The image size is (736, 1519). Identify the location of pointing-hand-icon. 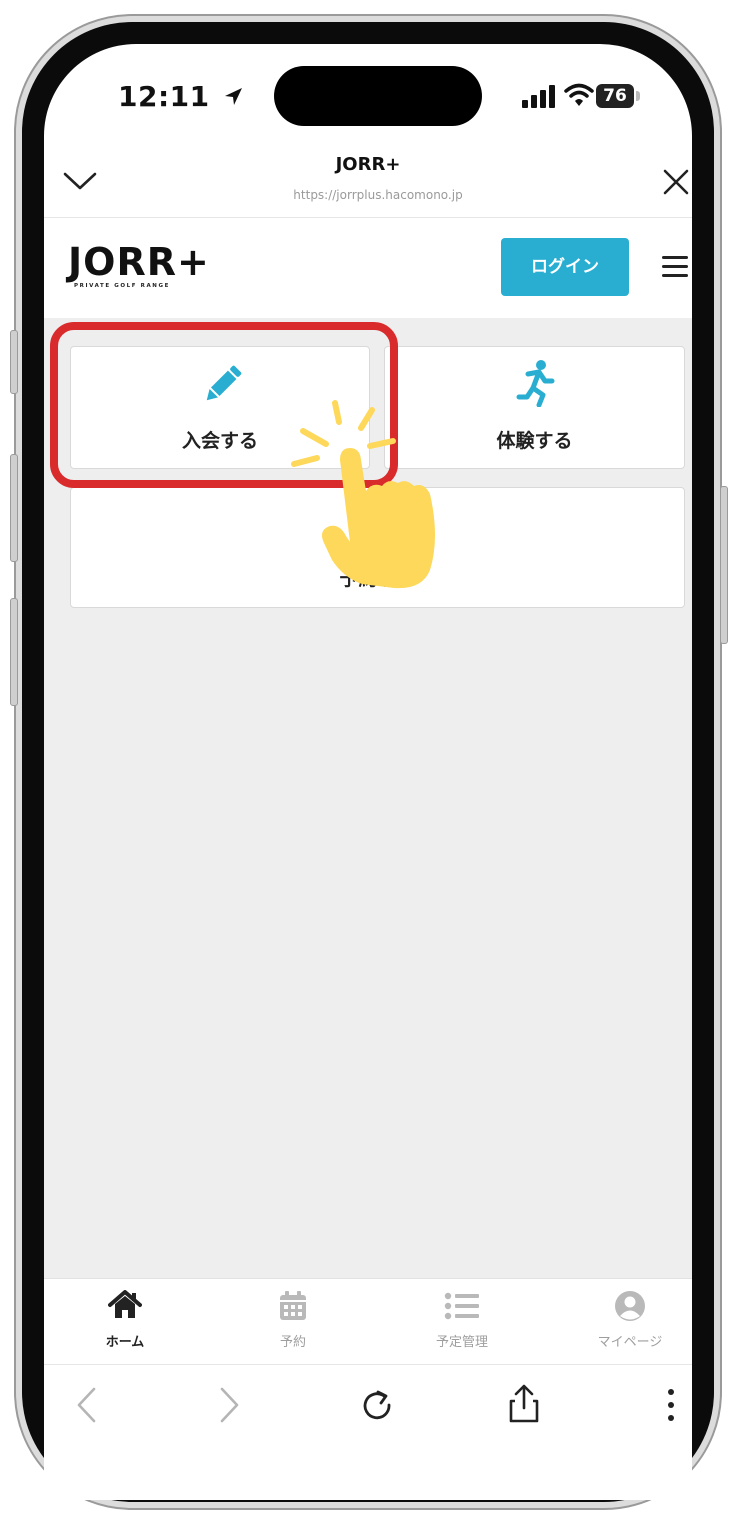
(363, 494).